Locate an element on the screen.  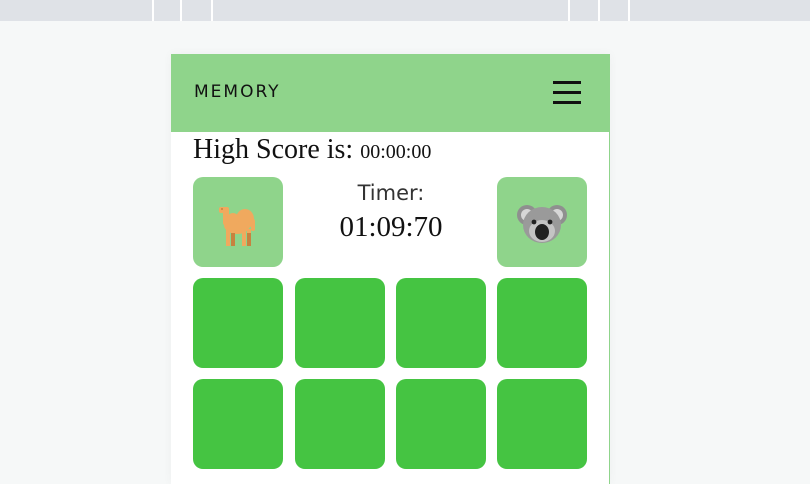
timer-value: 01:09:70 is located at coordinates (391, 227).